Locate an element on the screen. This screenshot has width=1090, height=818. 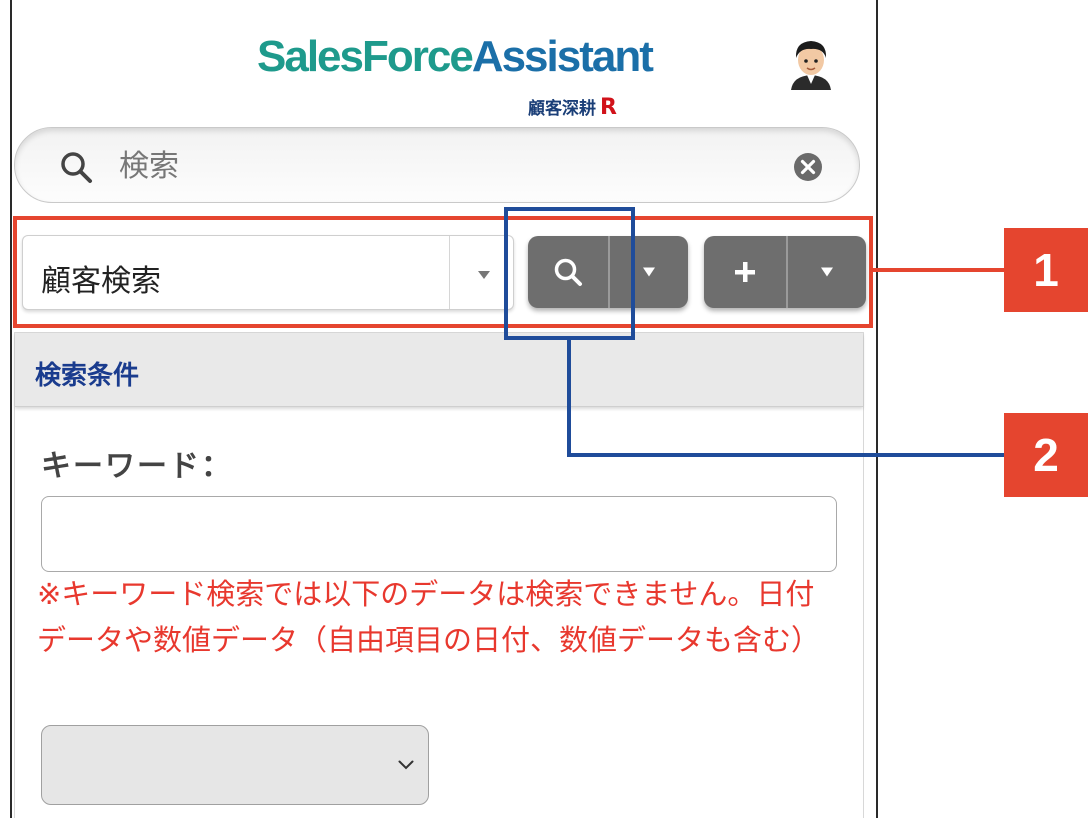
annotation-badge-2: 2 is located at coordinates (1046, 455).